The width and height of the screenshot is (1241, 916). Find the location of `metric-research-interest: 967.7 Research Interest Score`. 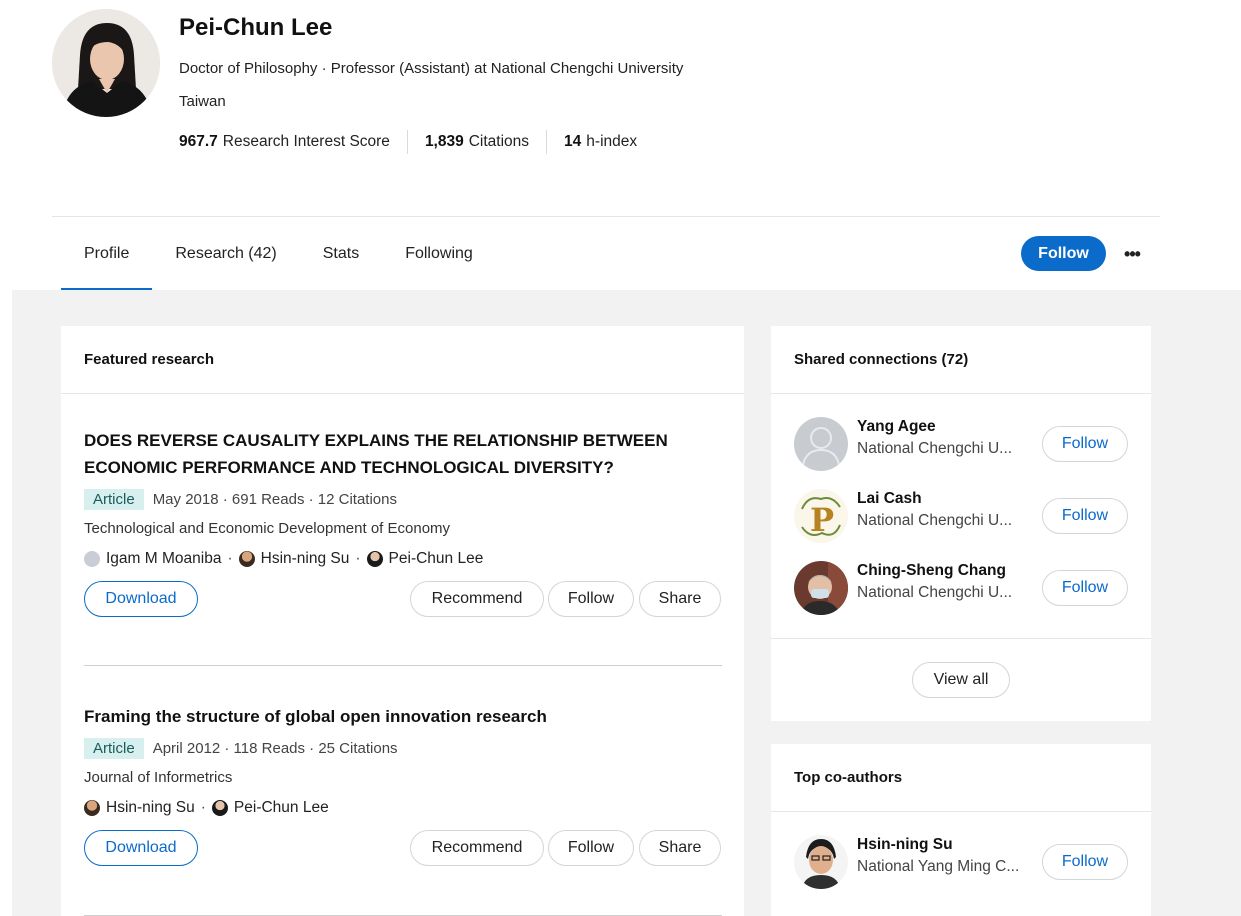

metric-research-interest: 967.7 Research Interest Score is located at coordinates (284, 142).